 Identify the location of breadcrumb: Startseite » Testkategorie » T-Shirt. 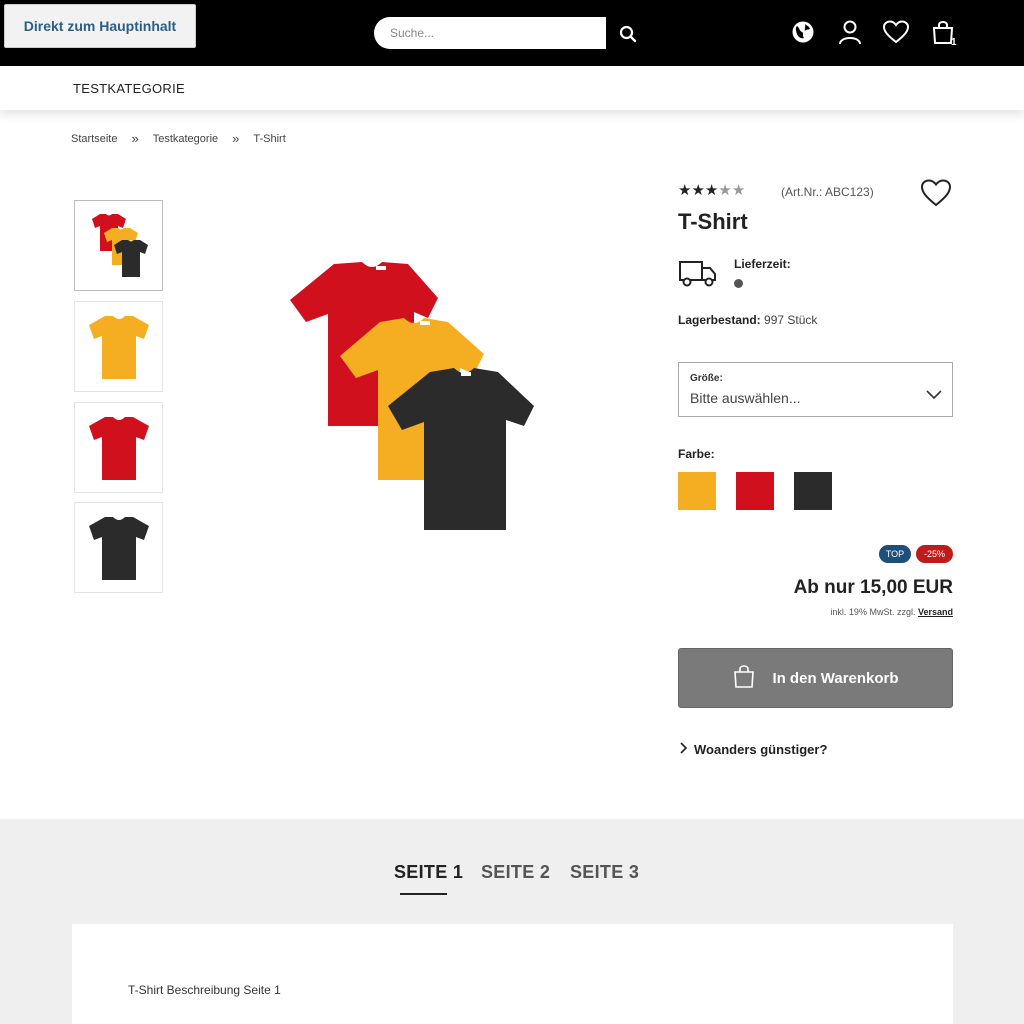
(185, 138).